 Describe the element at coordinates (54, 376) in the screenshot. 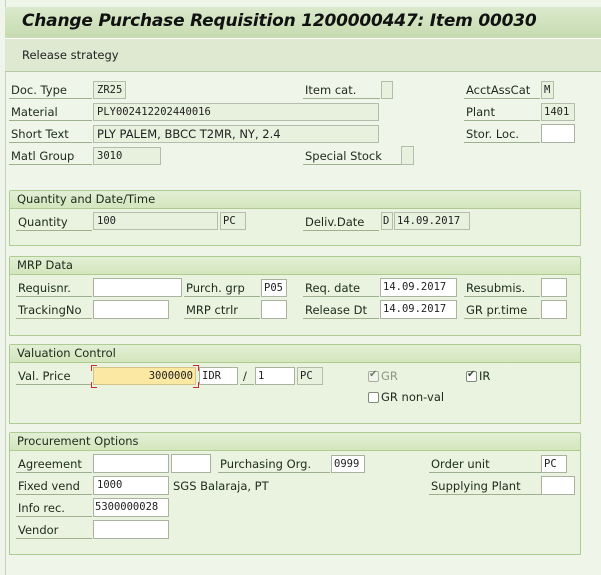

I see `val-price-label: Val. Price` at that location.